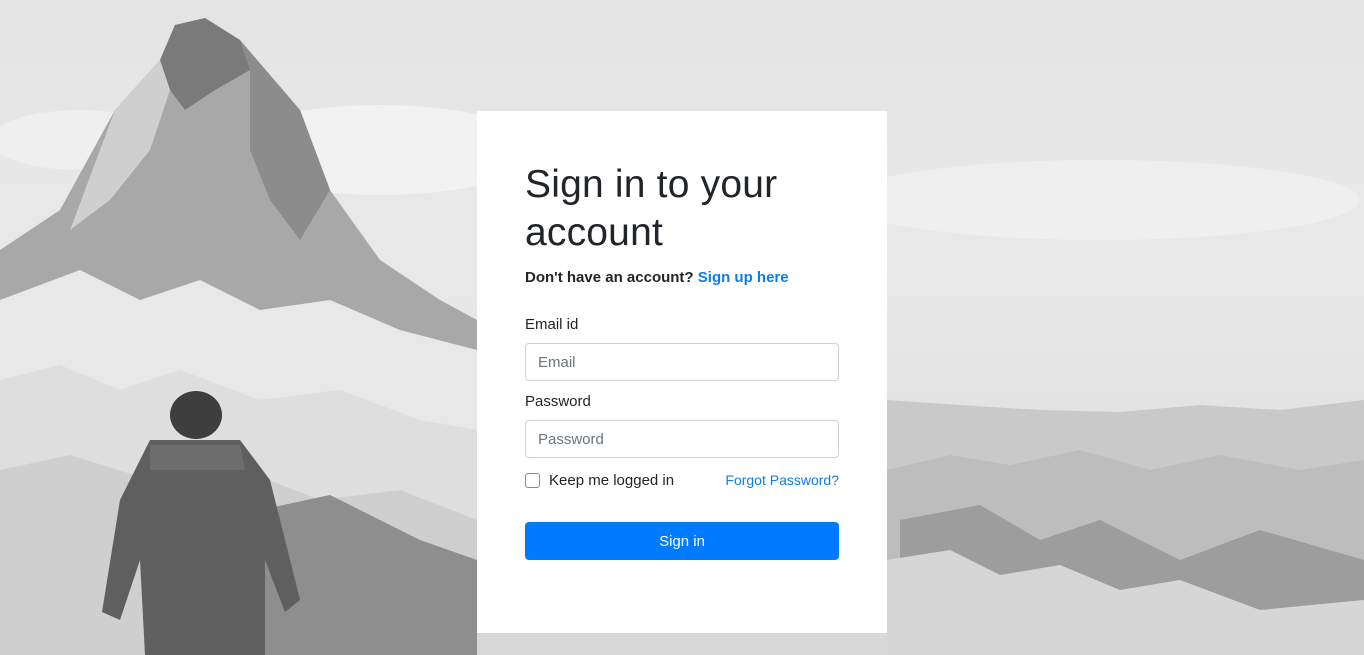 This screenshot has width=1364, height=655. What do you see at coordinates (682, 541) in the screenshot?
I see `sign-in-button: Sign in` at bounding box center [682, 541].